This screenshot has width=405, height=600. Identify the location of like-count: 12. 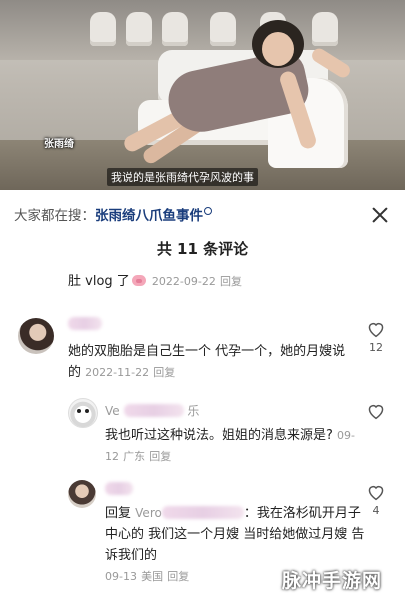
(376, 347).